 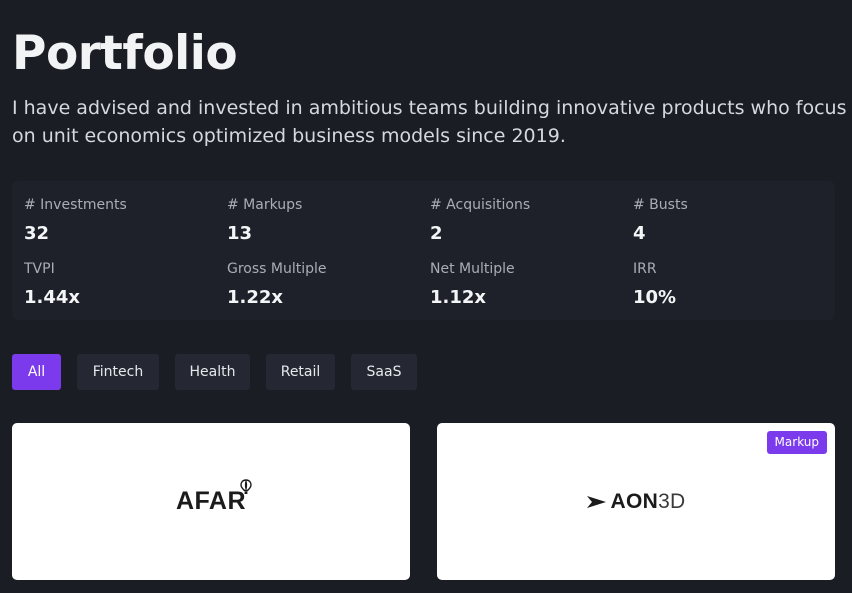 I want to click on portfolio-card-afar: AFAR, so click(x=211, y=501).